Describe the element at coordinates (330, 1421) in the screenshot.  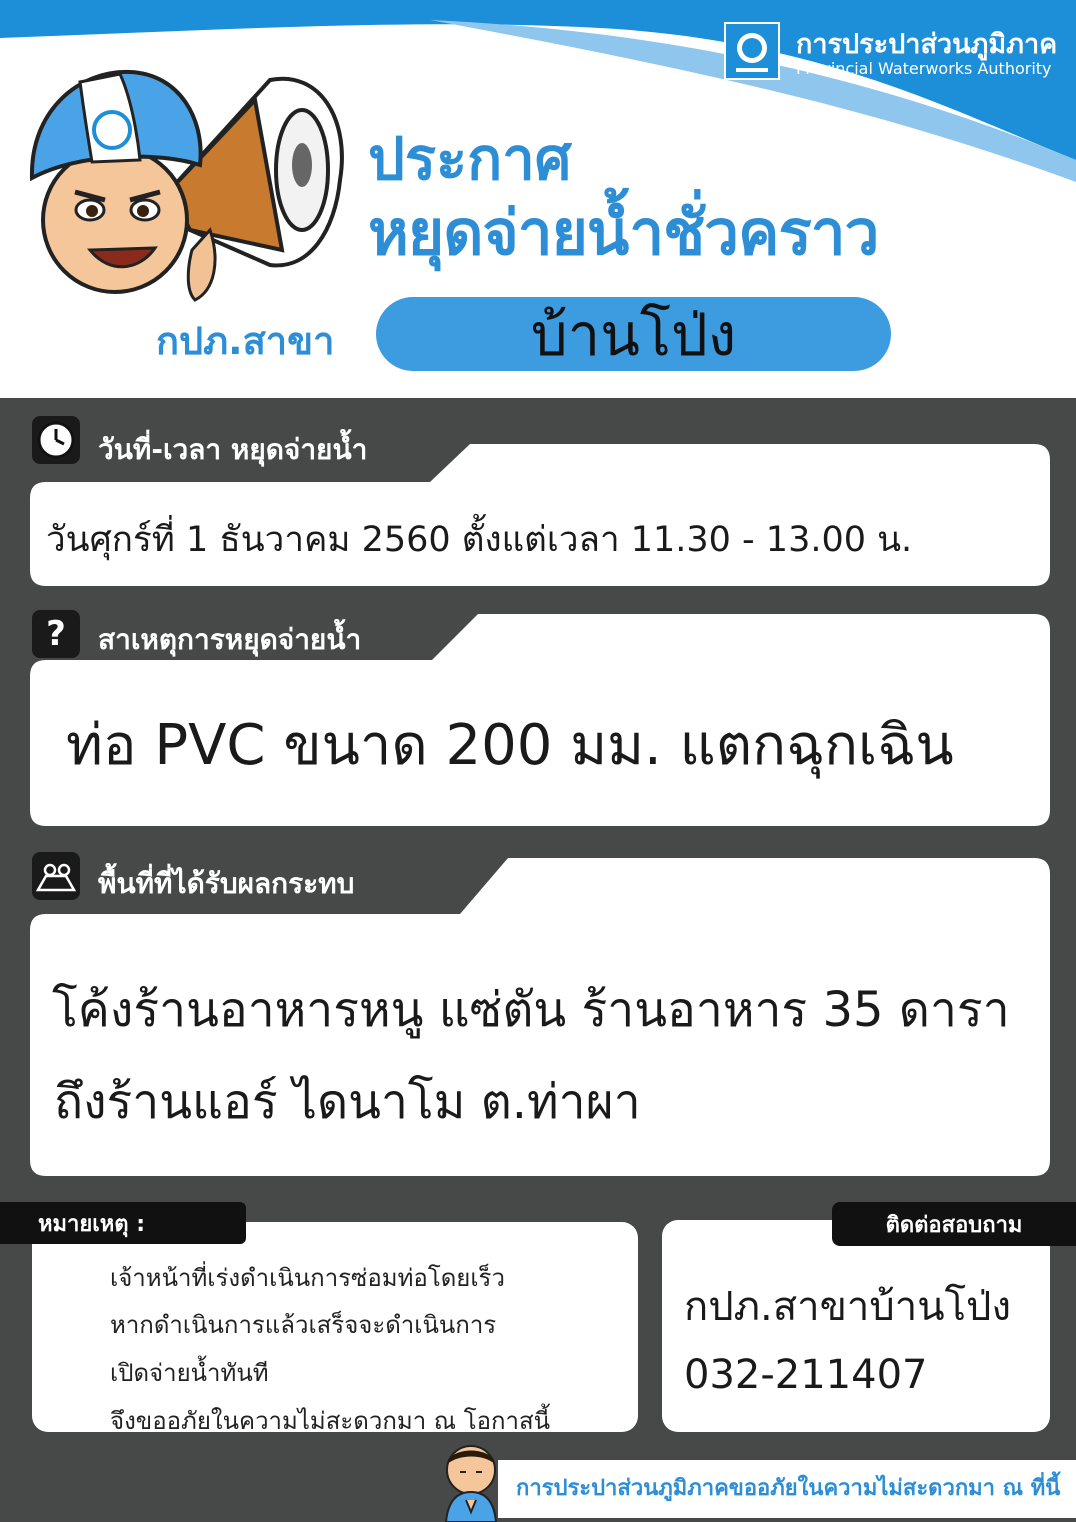
I see `note-line: จึงขออภัยในความไม่สะดวกมา ณ โอกาสนี้` at that location.